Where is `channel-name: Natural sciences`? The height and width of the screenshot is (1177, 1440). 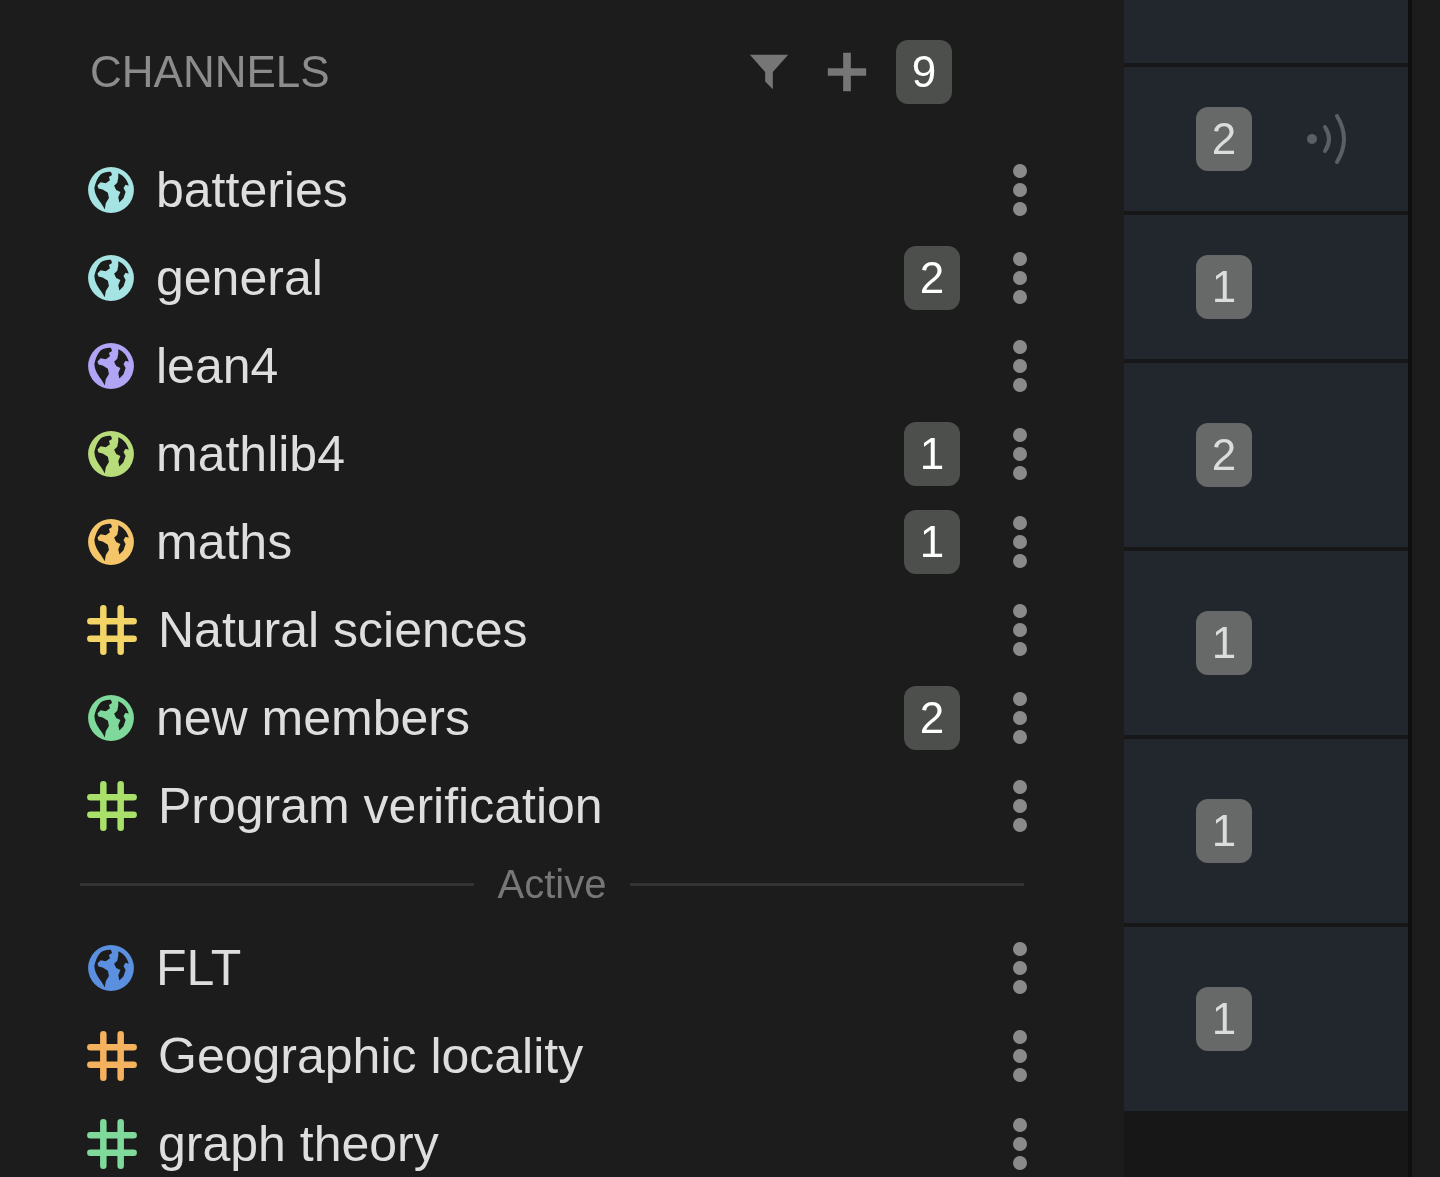 channel-name: Natural sciences is located at coordinates (343, 630).